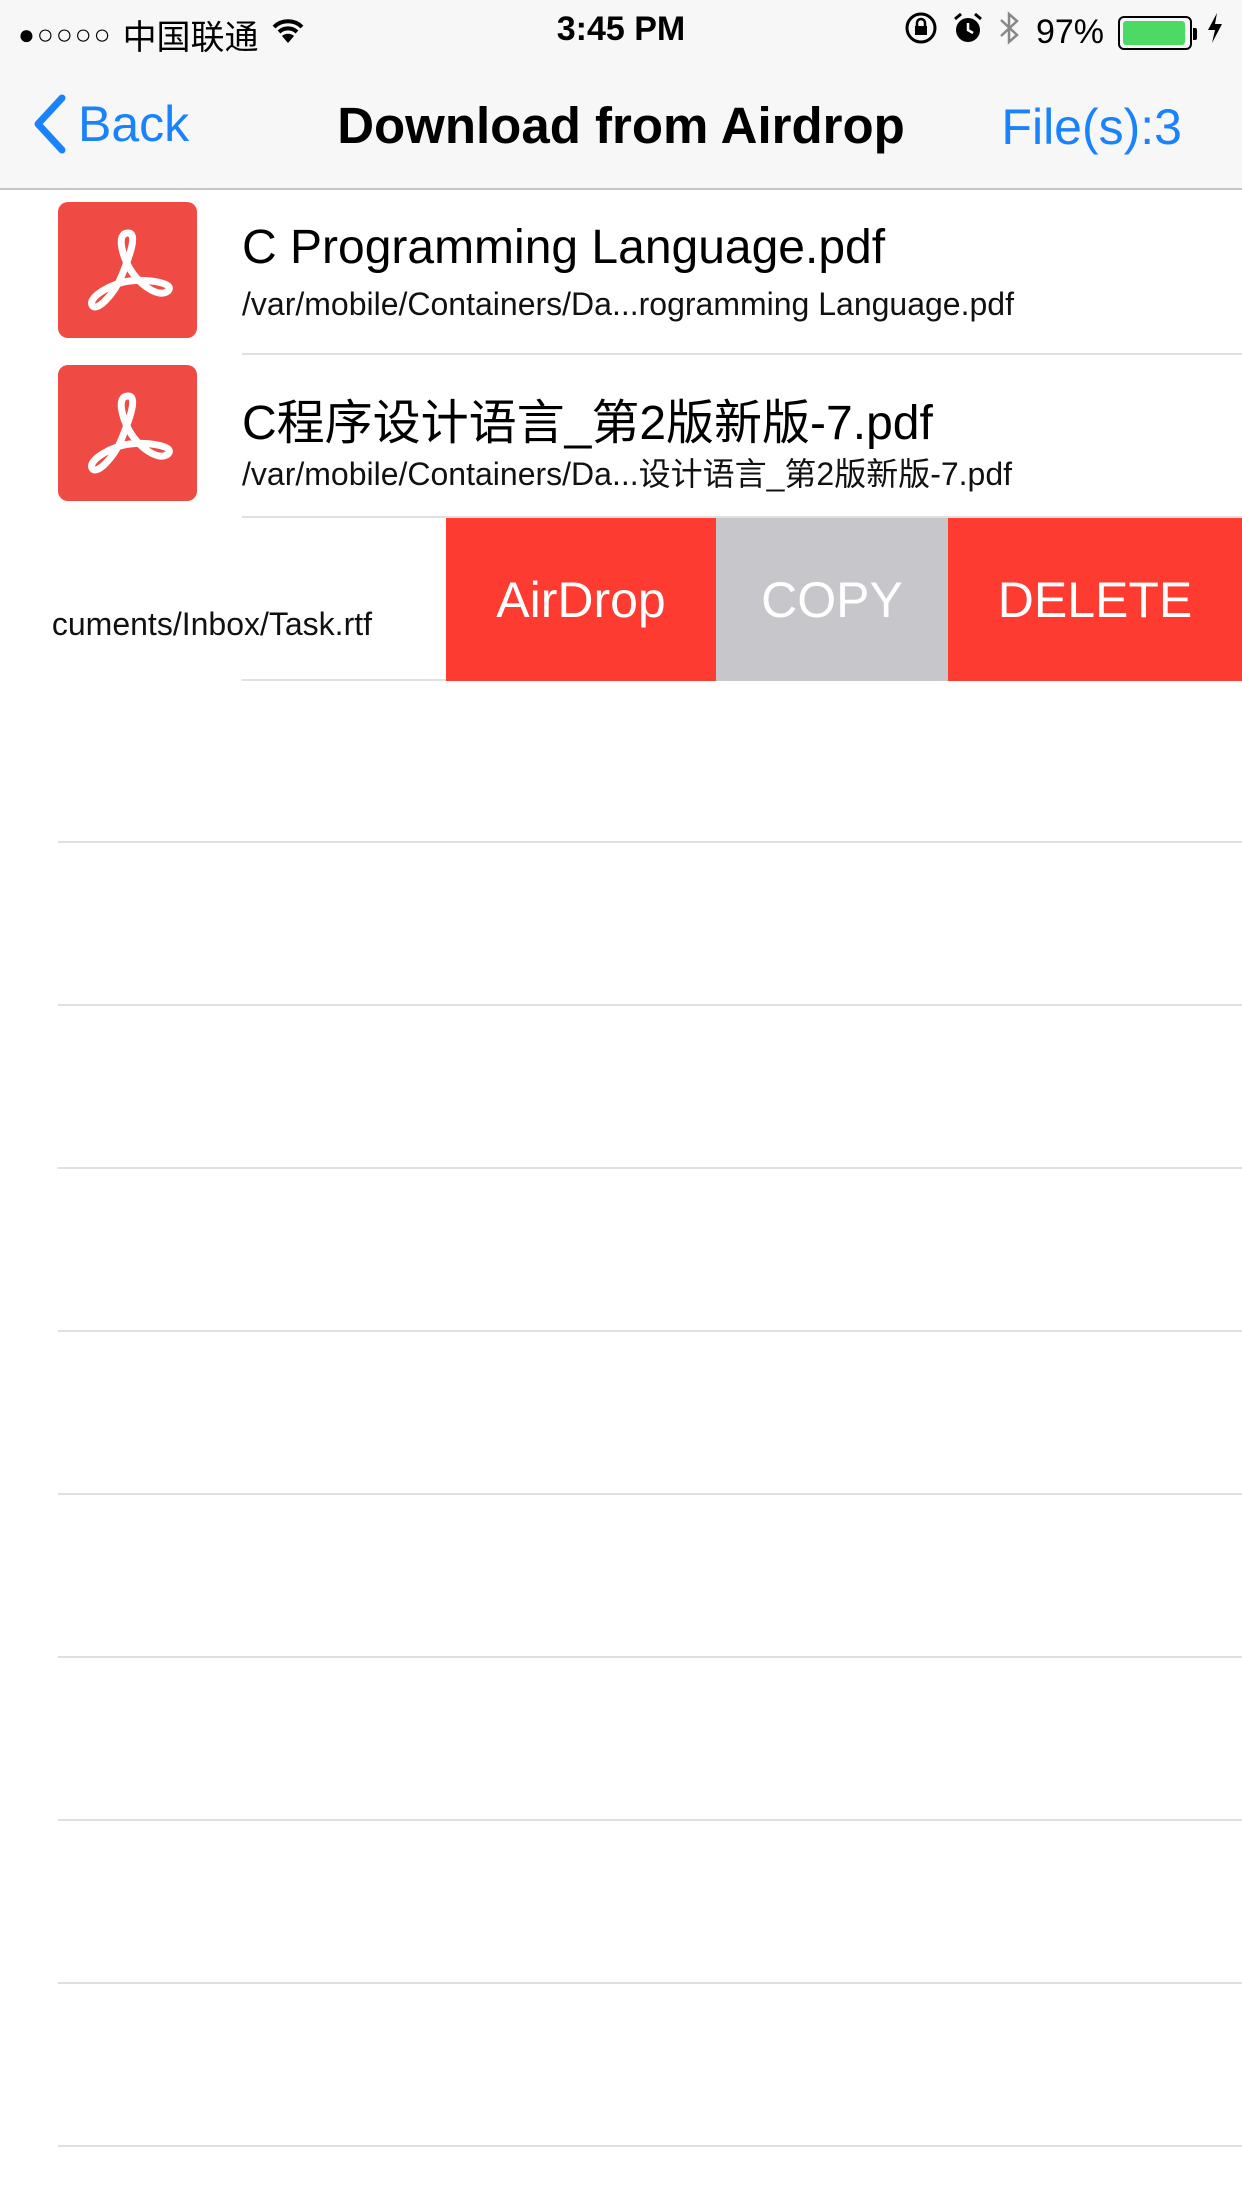  Describe the element at coordinates (1069, 32) in the screenshot. I see `battery-percent: 97%` at that location.